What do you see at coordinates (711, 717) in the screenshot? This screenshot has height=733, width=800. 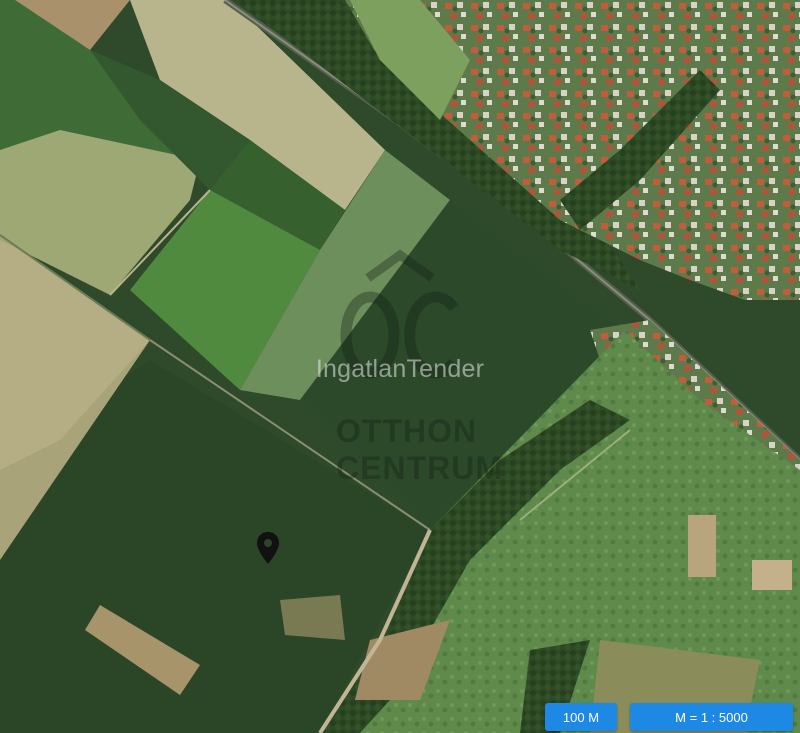 I see `scale-ratio-button: M = 1 : 5000` at bounding box center [711, 717].